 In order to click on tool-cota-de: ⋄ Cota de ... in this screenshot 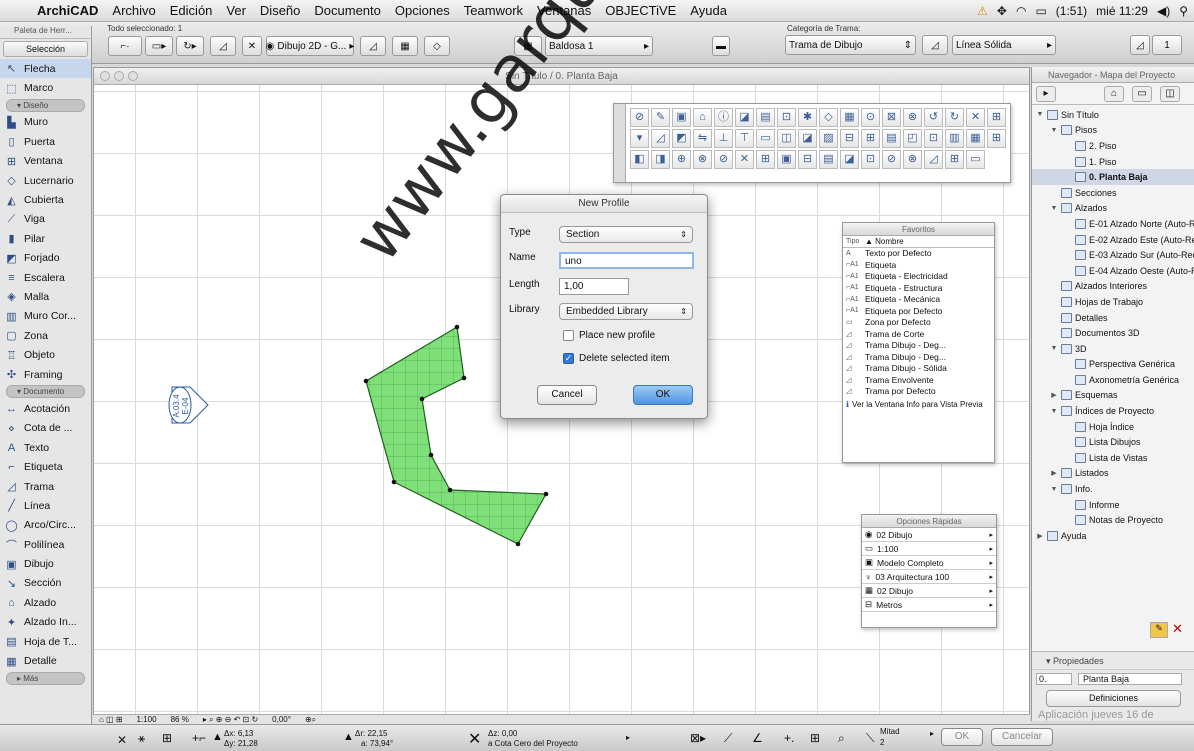, I will do `click(45, 428)`.